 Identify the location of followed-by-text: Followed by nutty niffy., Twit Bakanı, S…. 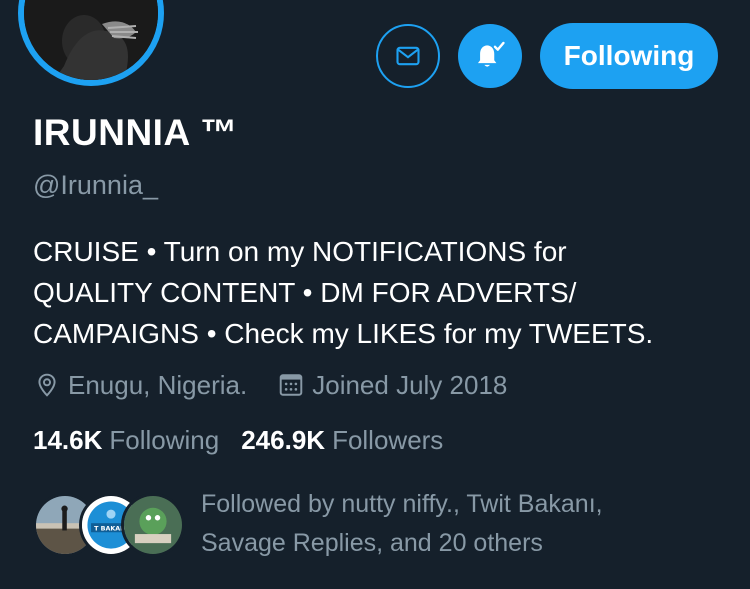
(471, 524).